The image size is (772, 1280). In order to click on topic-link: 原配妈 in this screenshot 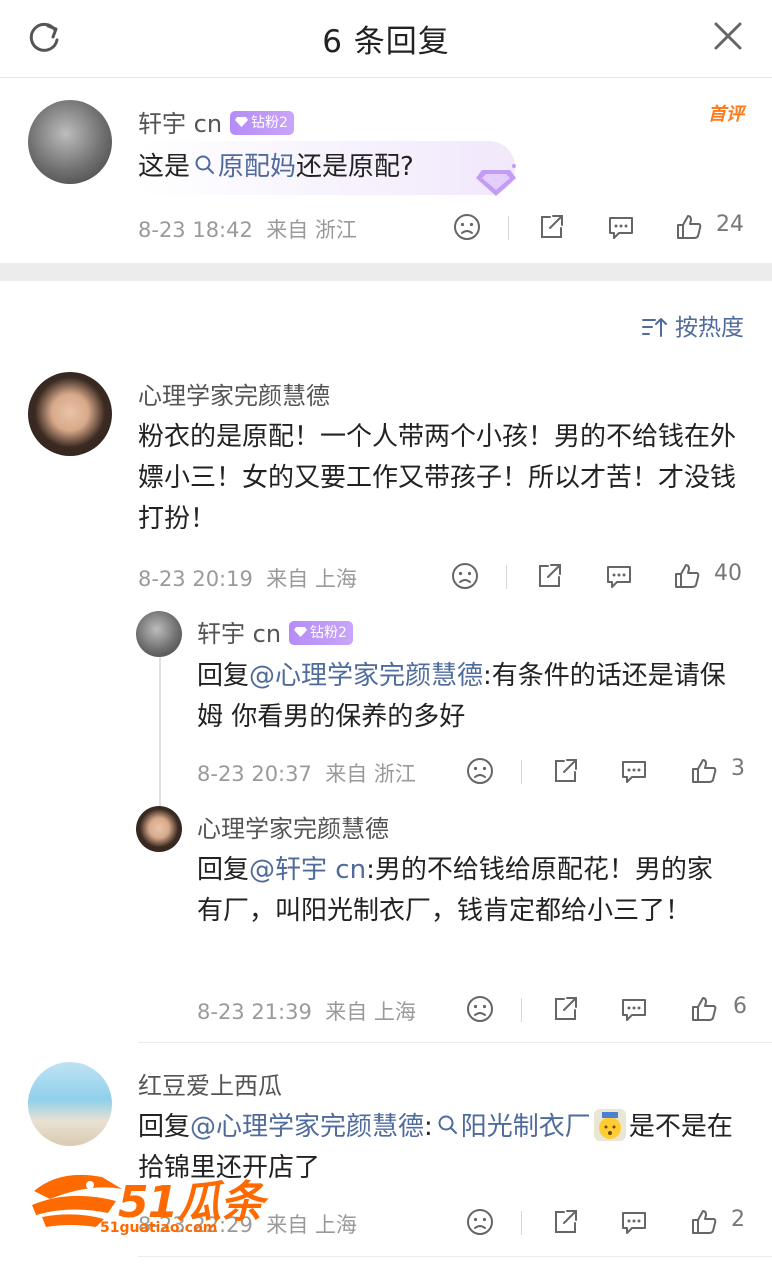, I will do `click(243, 167)`.